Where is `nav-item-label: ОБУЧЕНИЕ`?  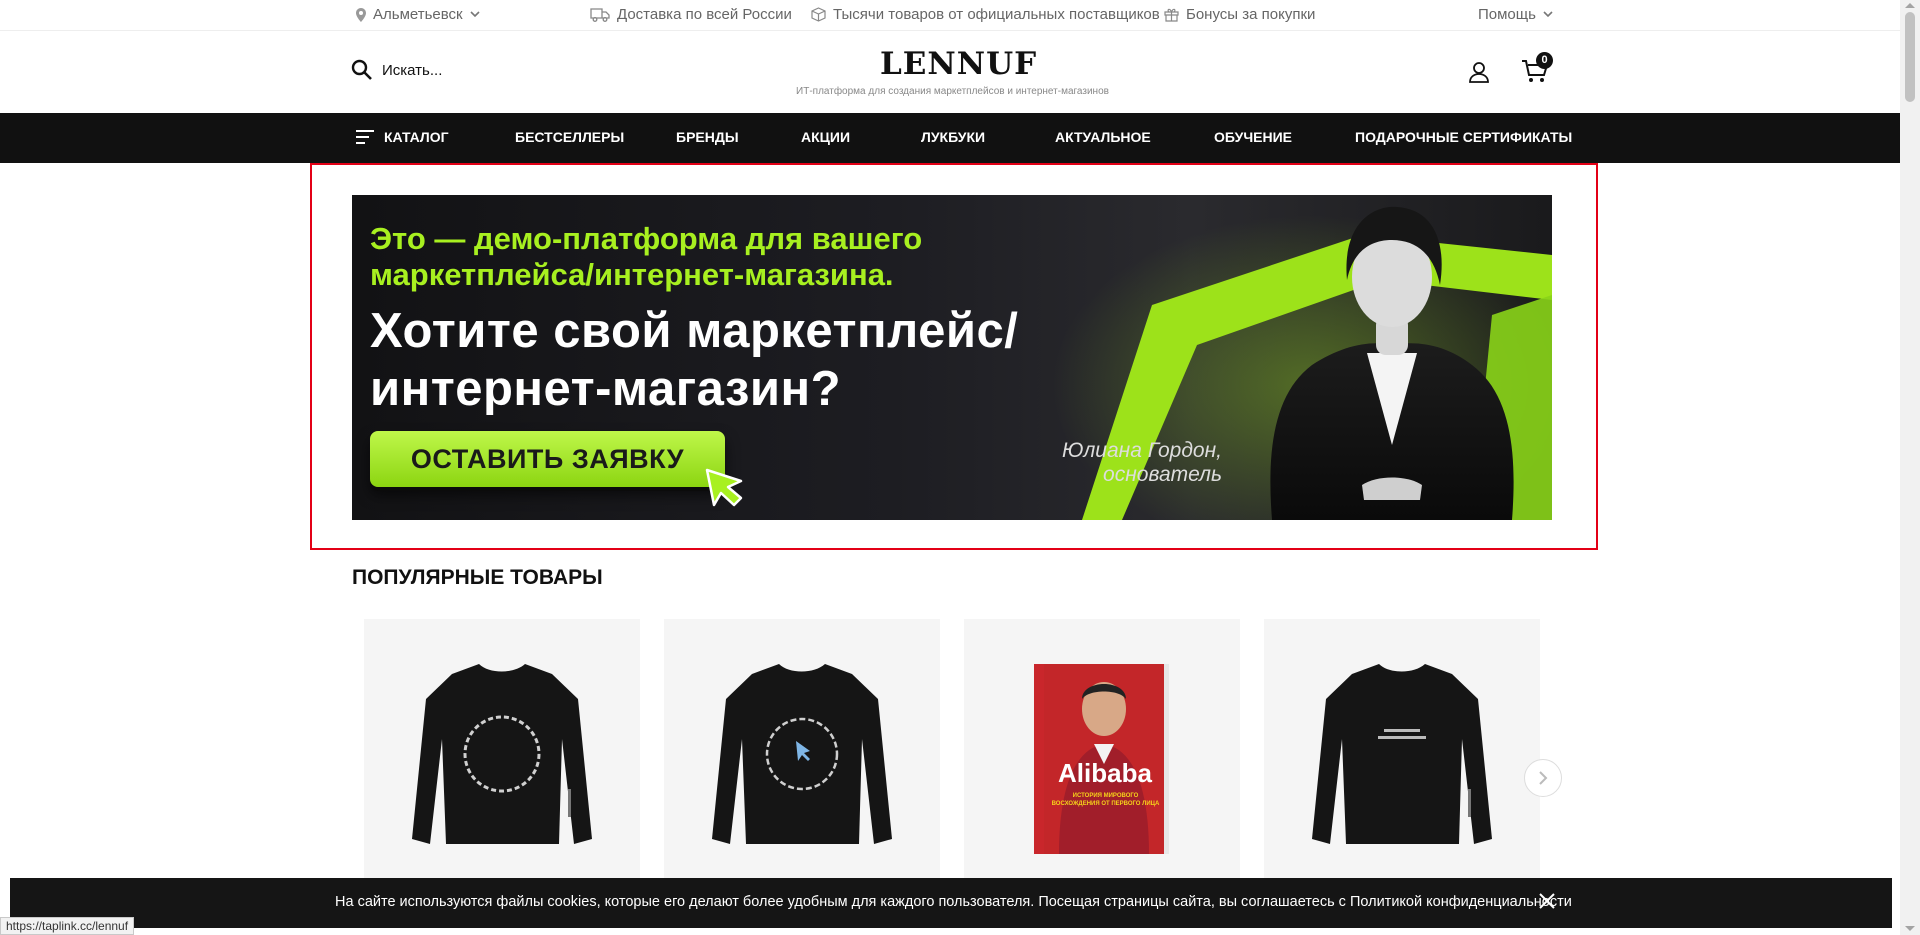
nav-item-label: ОБУЧЕНИЕ is located at coordinates (1253, 137).